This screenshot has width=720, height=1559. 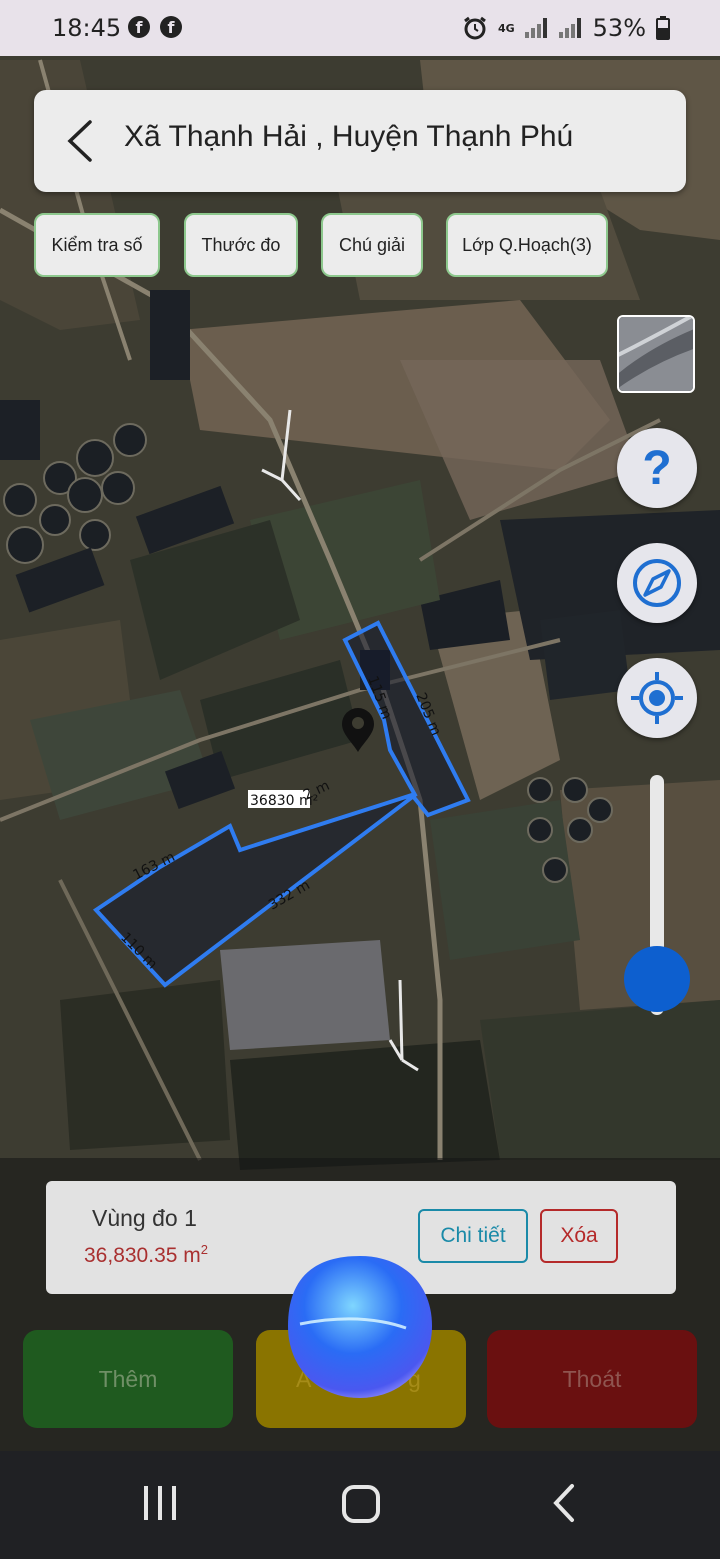 I want to click on location-header: Xã Thạnh Hải , Huyện Thạnh Phú, so click(x=360, y=141).